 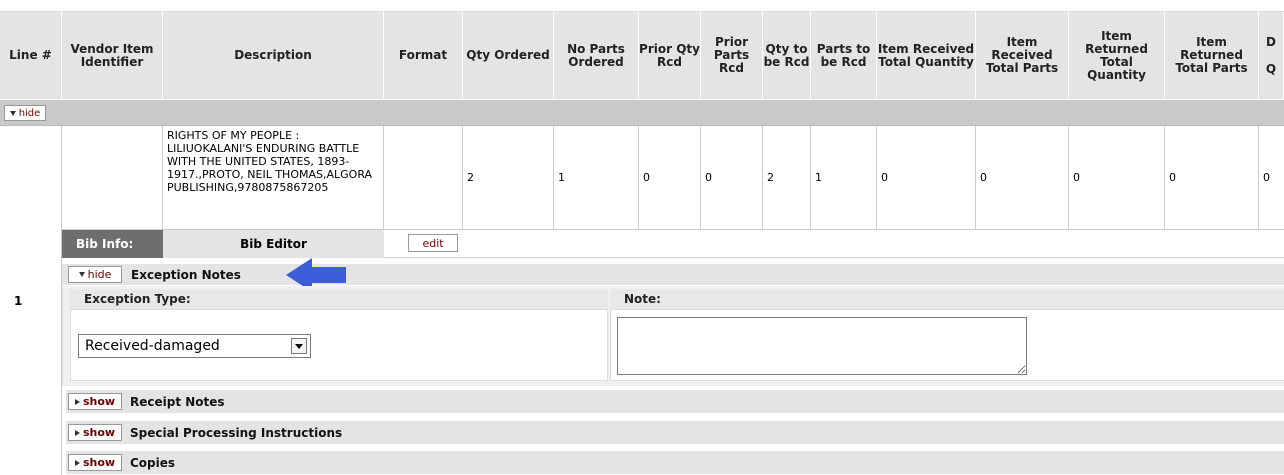 What do you see at coordinates (787, 178) in the screenshot?
I see `qty-to-be-rcd-cell: 2` at bounding box center [787, 178].